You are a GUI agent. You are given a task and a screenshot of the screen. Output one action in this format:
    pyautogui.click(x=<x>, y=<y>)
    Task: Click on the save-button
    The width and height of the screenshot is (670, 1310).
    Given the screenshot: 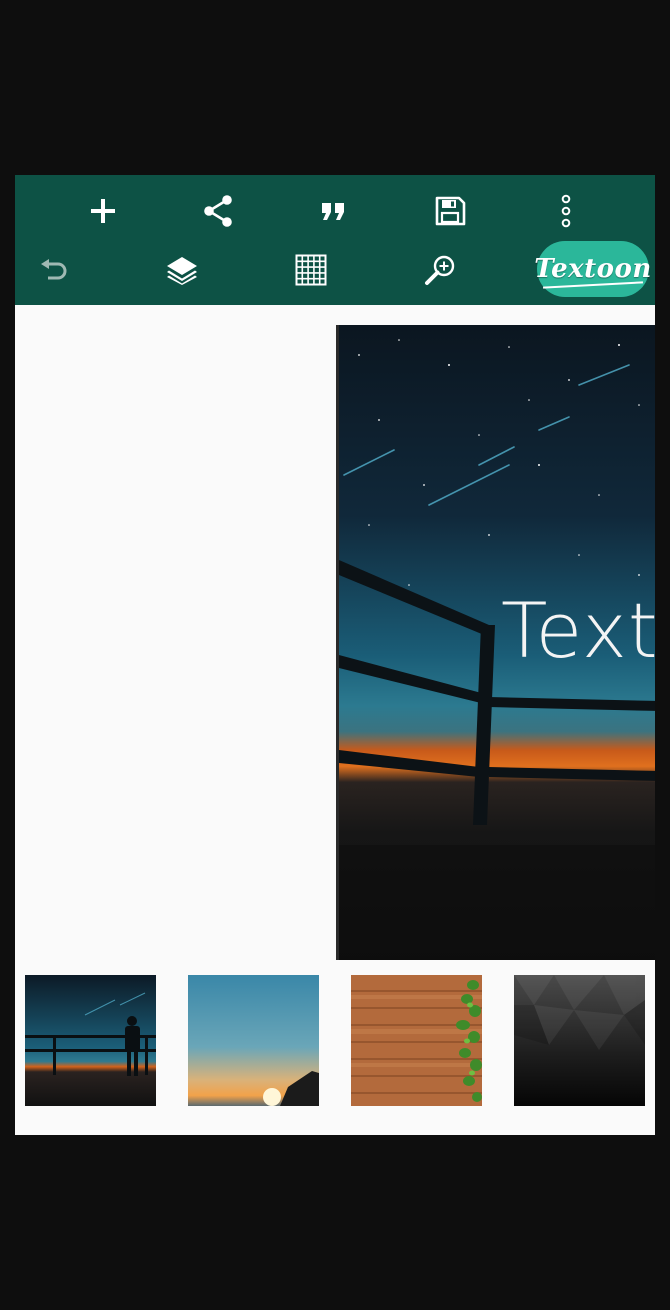 What is the action you would take?
    pyautogui.click(x=450, y=211)
    